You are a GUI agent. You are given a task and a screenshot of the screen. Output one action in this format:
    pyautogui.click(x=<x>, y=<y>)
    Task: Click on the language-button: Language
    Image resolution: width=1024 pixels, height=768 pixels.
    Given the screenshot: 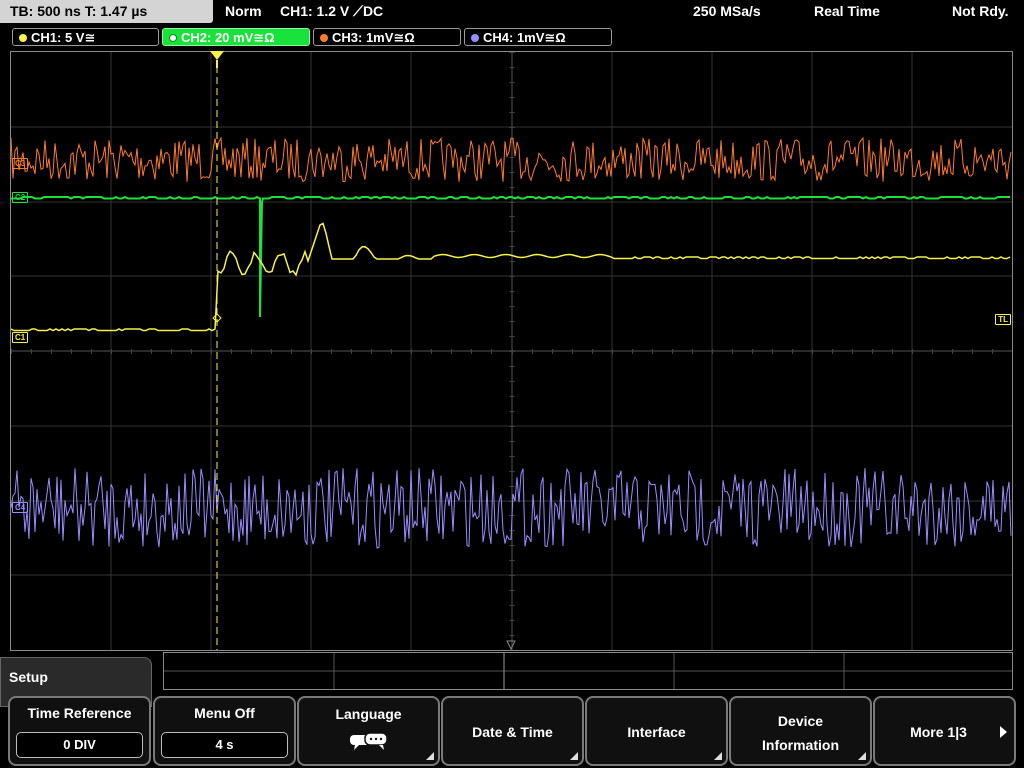 What is the action you would take?
    pyautogui.click(x=368, y=731)
    